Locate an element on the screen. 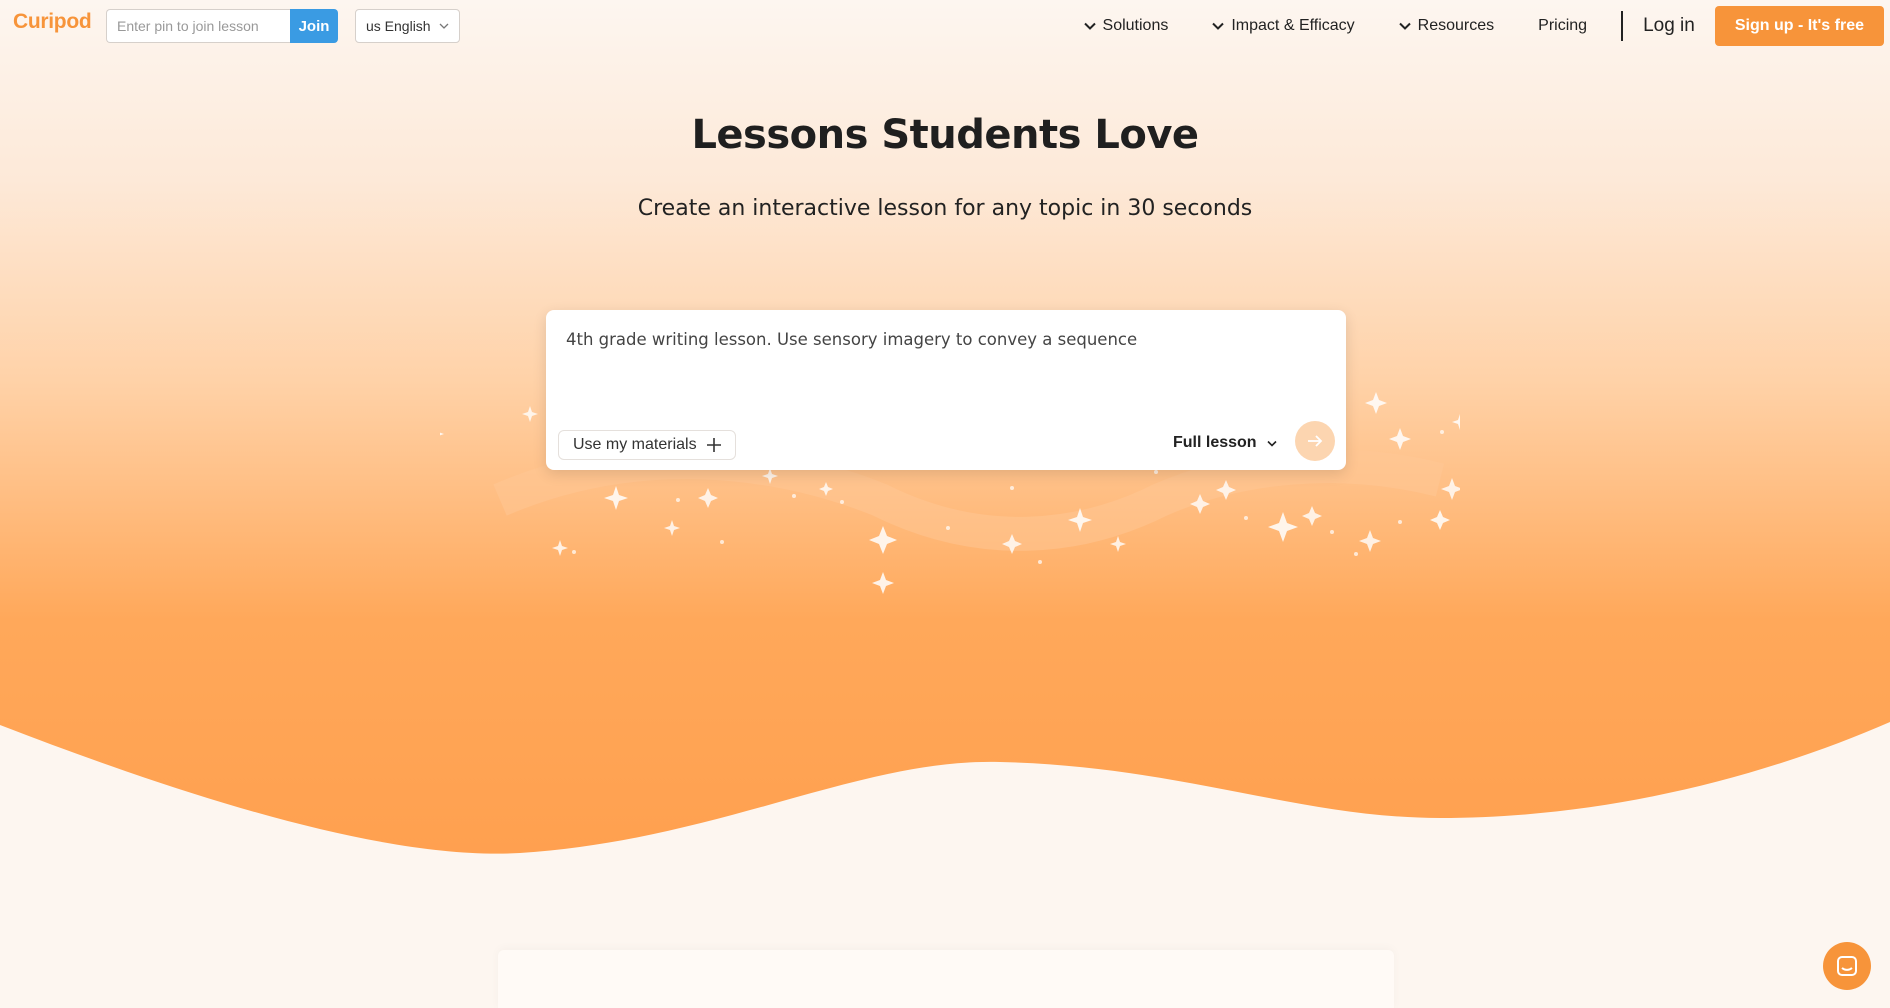  nav-impact-efficacy: Impact & Efficacy is located at coordinates (1283, 26).